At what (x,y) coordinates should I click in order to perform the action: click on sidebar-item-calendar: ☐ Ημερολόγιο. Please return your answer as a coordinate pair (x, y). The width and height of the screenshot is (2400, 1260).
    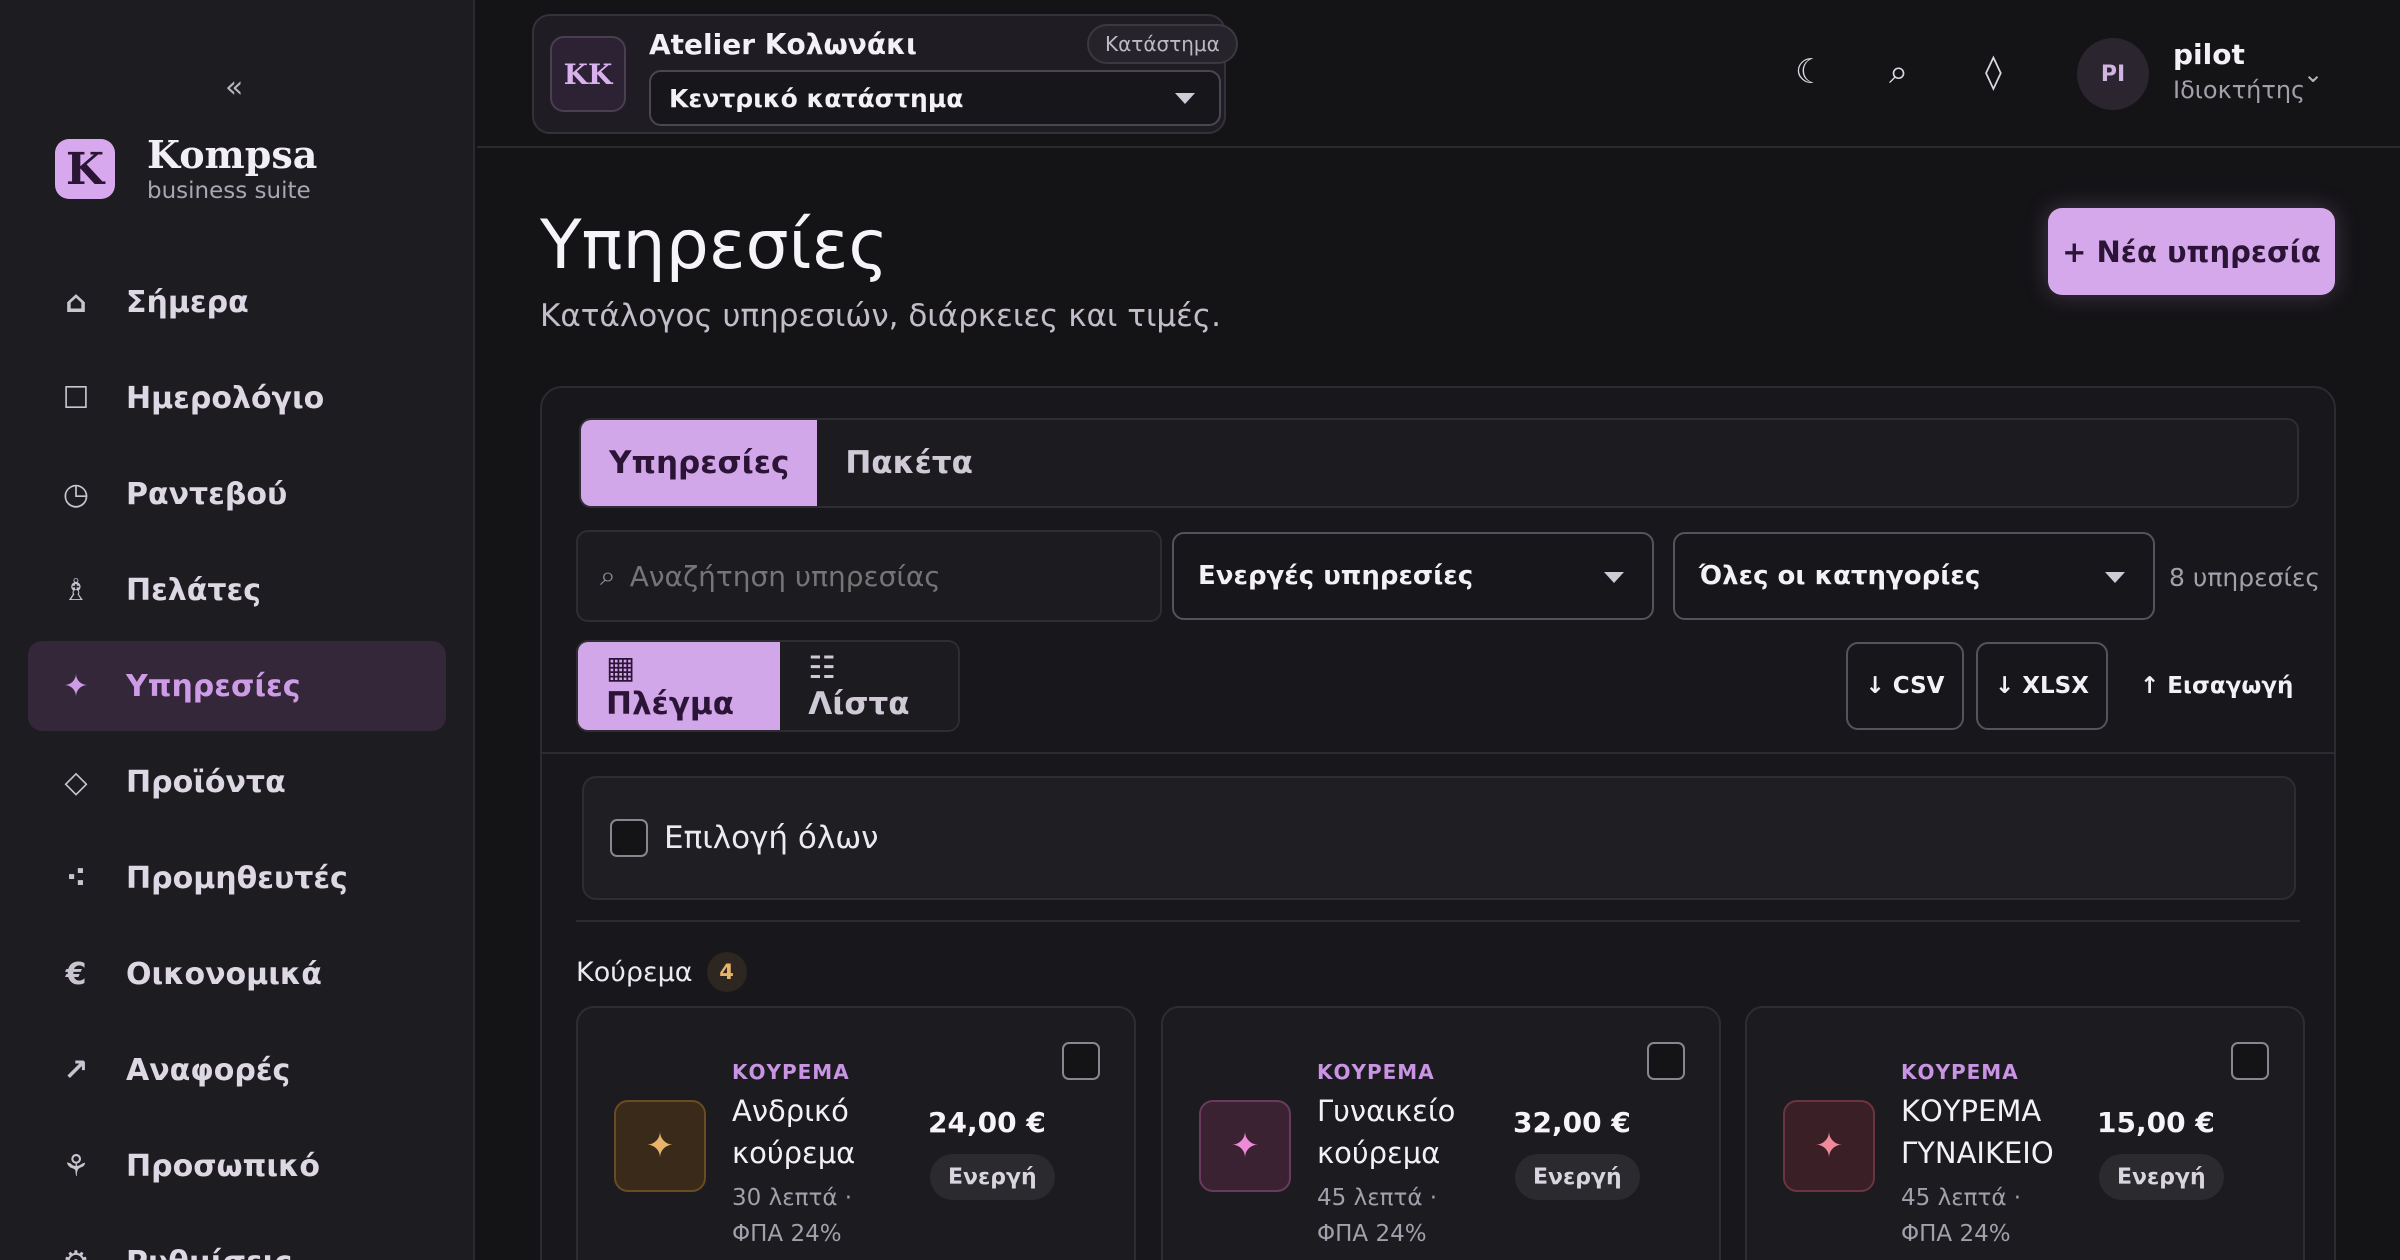
    Looking at the image, I should click on (237, 398).